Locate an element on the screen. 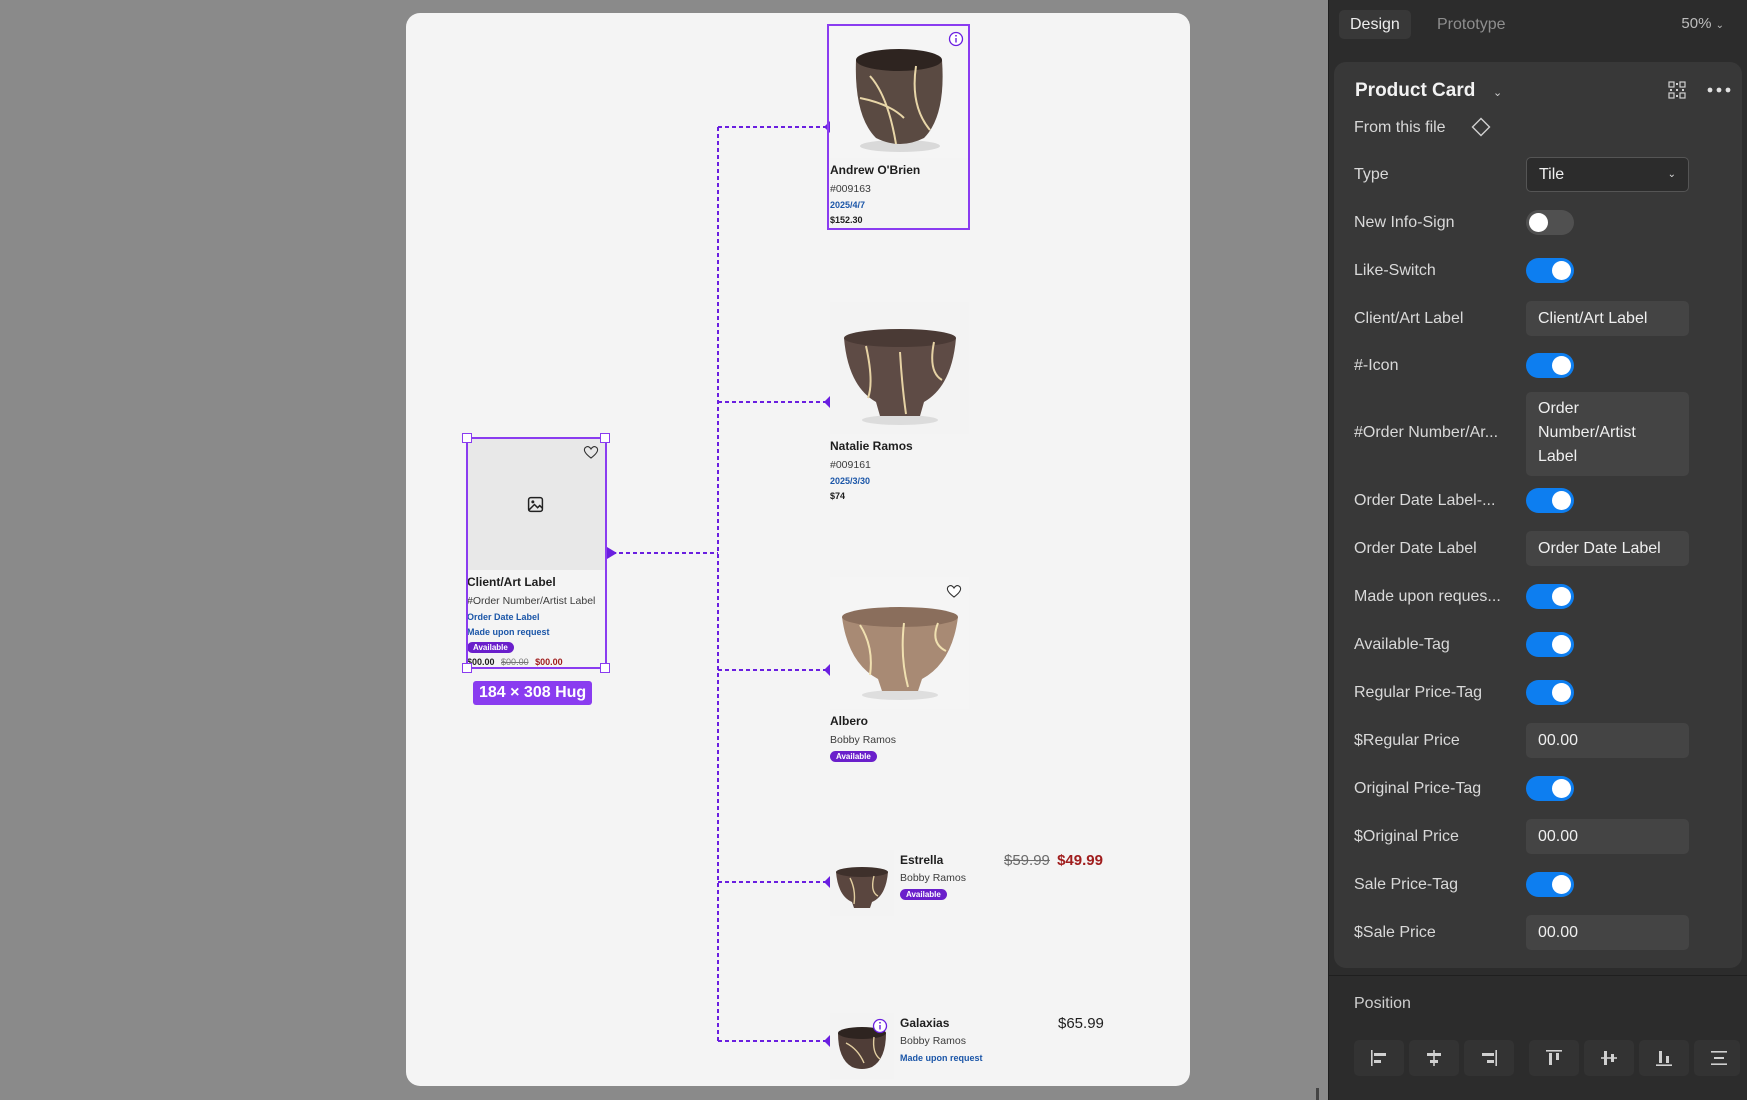 This screenshot has height=1100, width=1747. section-divider is located at coordinates (1538, 975).